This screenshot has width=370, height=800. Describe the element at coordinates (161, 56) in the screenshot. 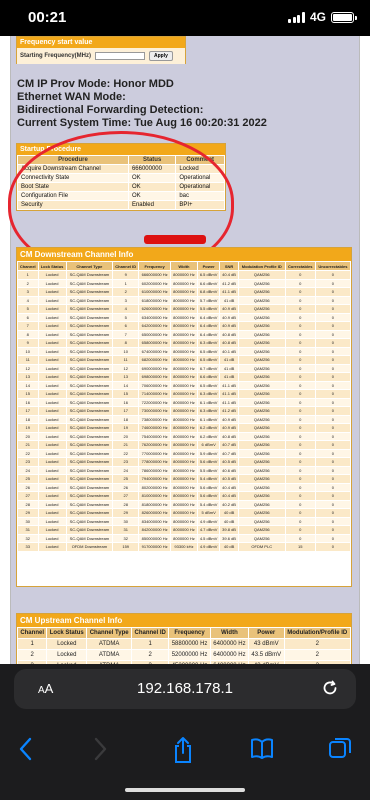

I see `apply-button: Apply` at that location.